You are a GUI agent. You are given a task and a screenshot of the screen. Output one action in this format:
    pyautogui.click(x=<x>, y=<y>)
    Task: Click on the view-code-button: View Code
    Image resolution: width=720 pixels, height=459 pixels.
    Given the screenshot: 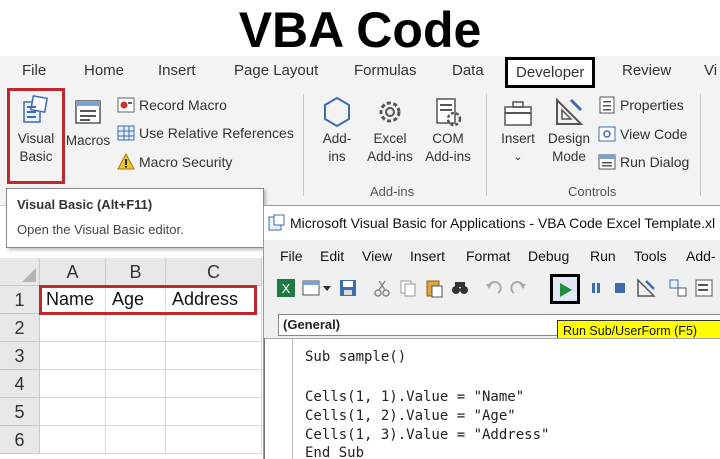 What is the action you would take?
    pyautogui.click(x=642, y=134)
    